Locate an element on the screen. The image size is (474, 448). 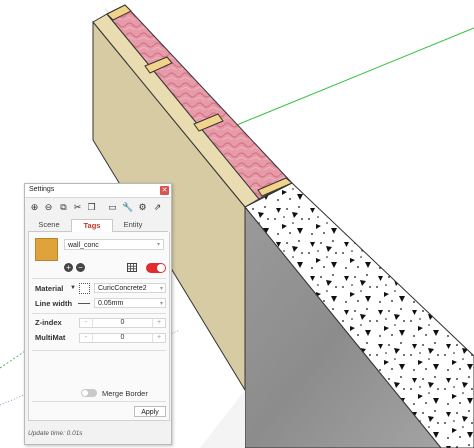
material-select: CuricConcrete2 ▾ is located at coordinates (130, 288).